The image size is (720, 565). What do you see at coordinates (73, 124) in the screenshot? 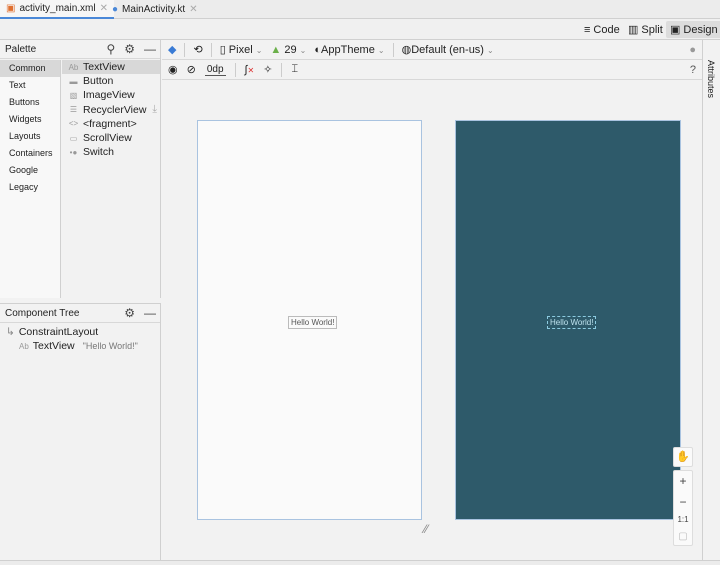
I see `code-brackets-icon: <>` at bounding box center [73, 124].